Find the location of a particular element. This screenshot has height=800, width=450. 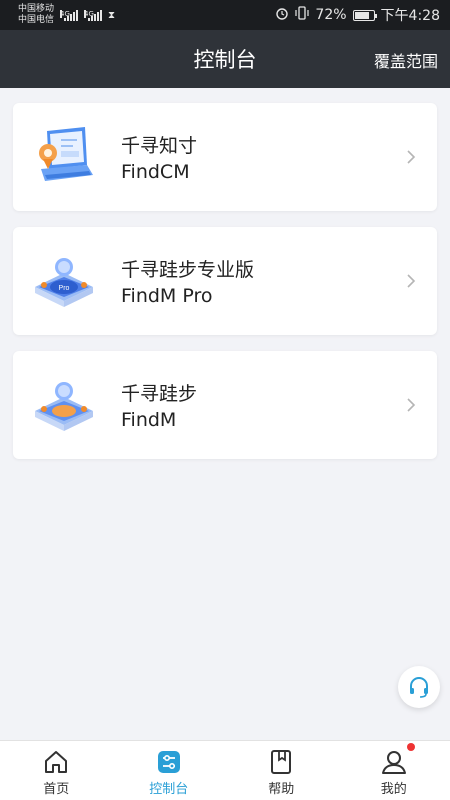

product-card-findm-pro: Pro 千寻跬步专业版 FindM Pro is located at coordinates (225, 281).